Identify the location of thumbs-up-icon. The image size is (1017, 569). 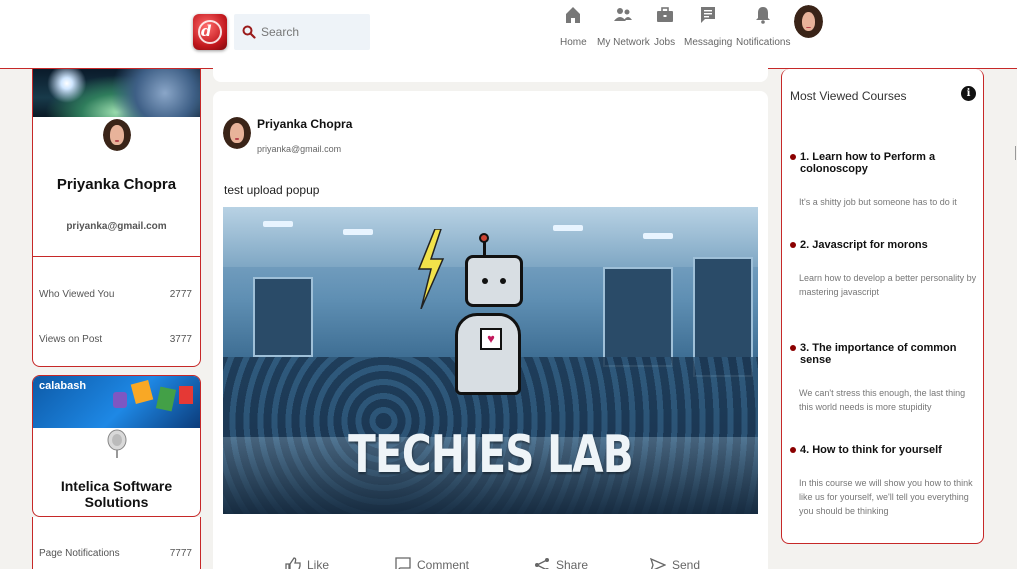
(293, 563).